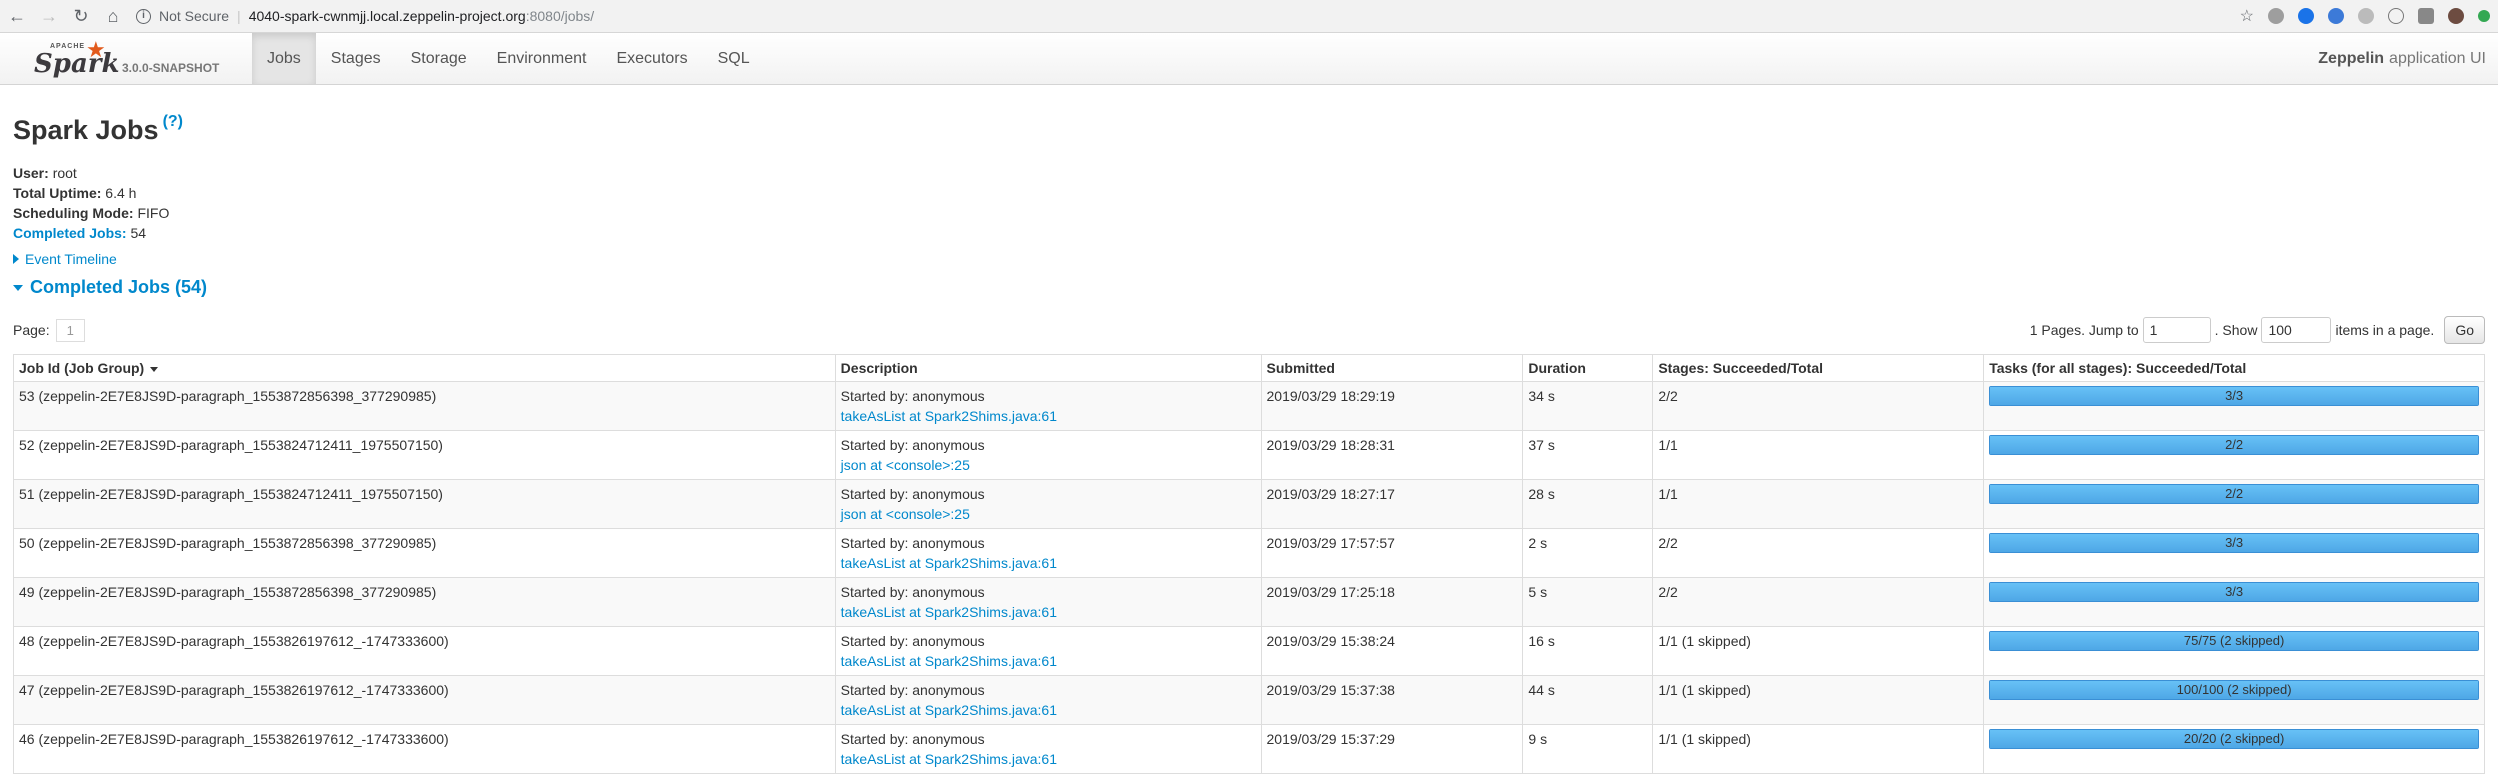  I want to click on back-icon: ←, so click(17, 16).